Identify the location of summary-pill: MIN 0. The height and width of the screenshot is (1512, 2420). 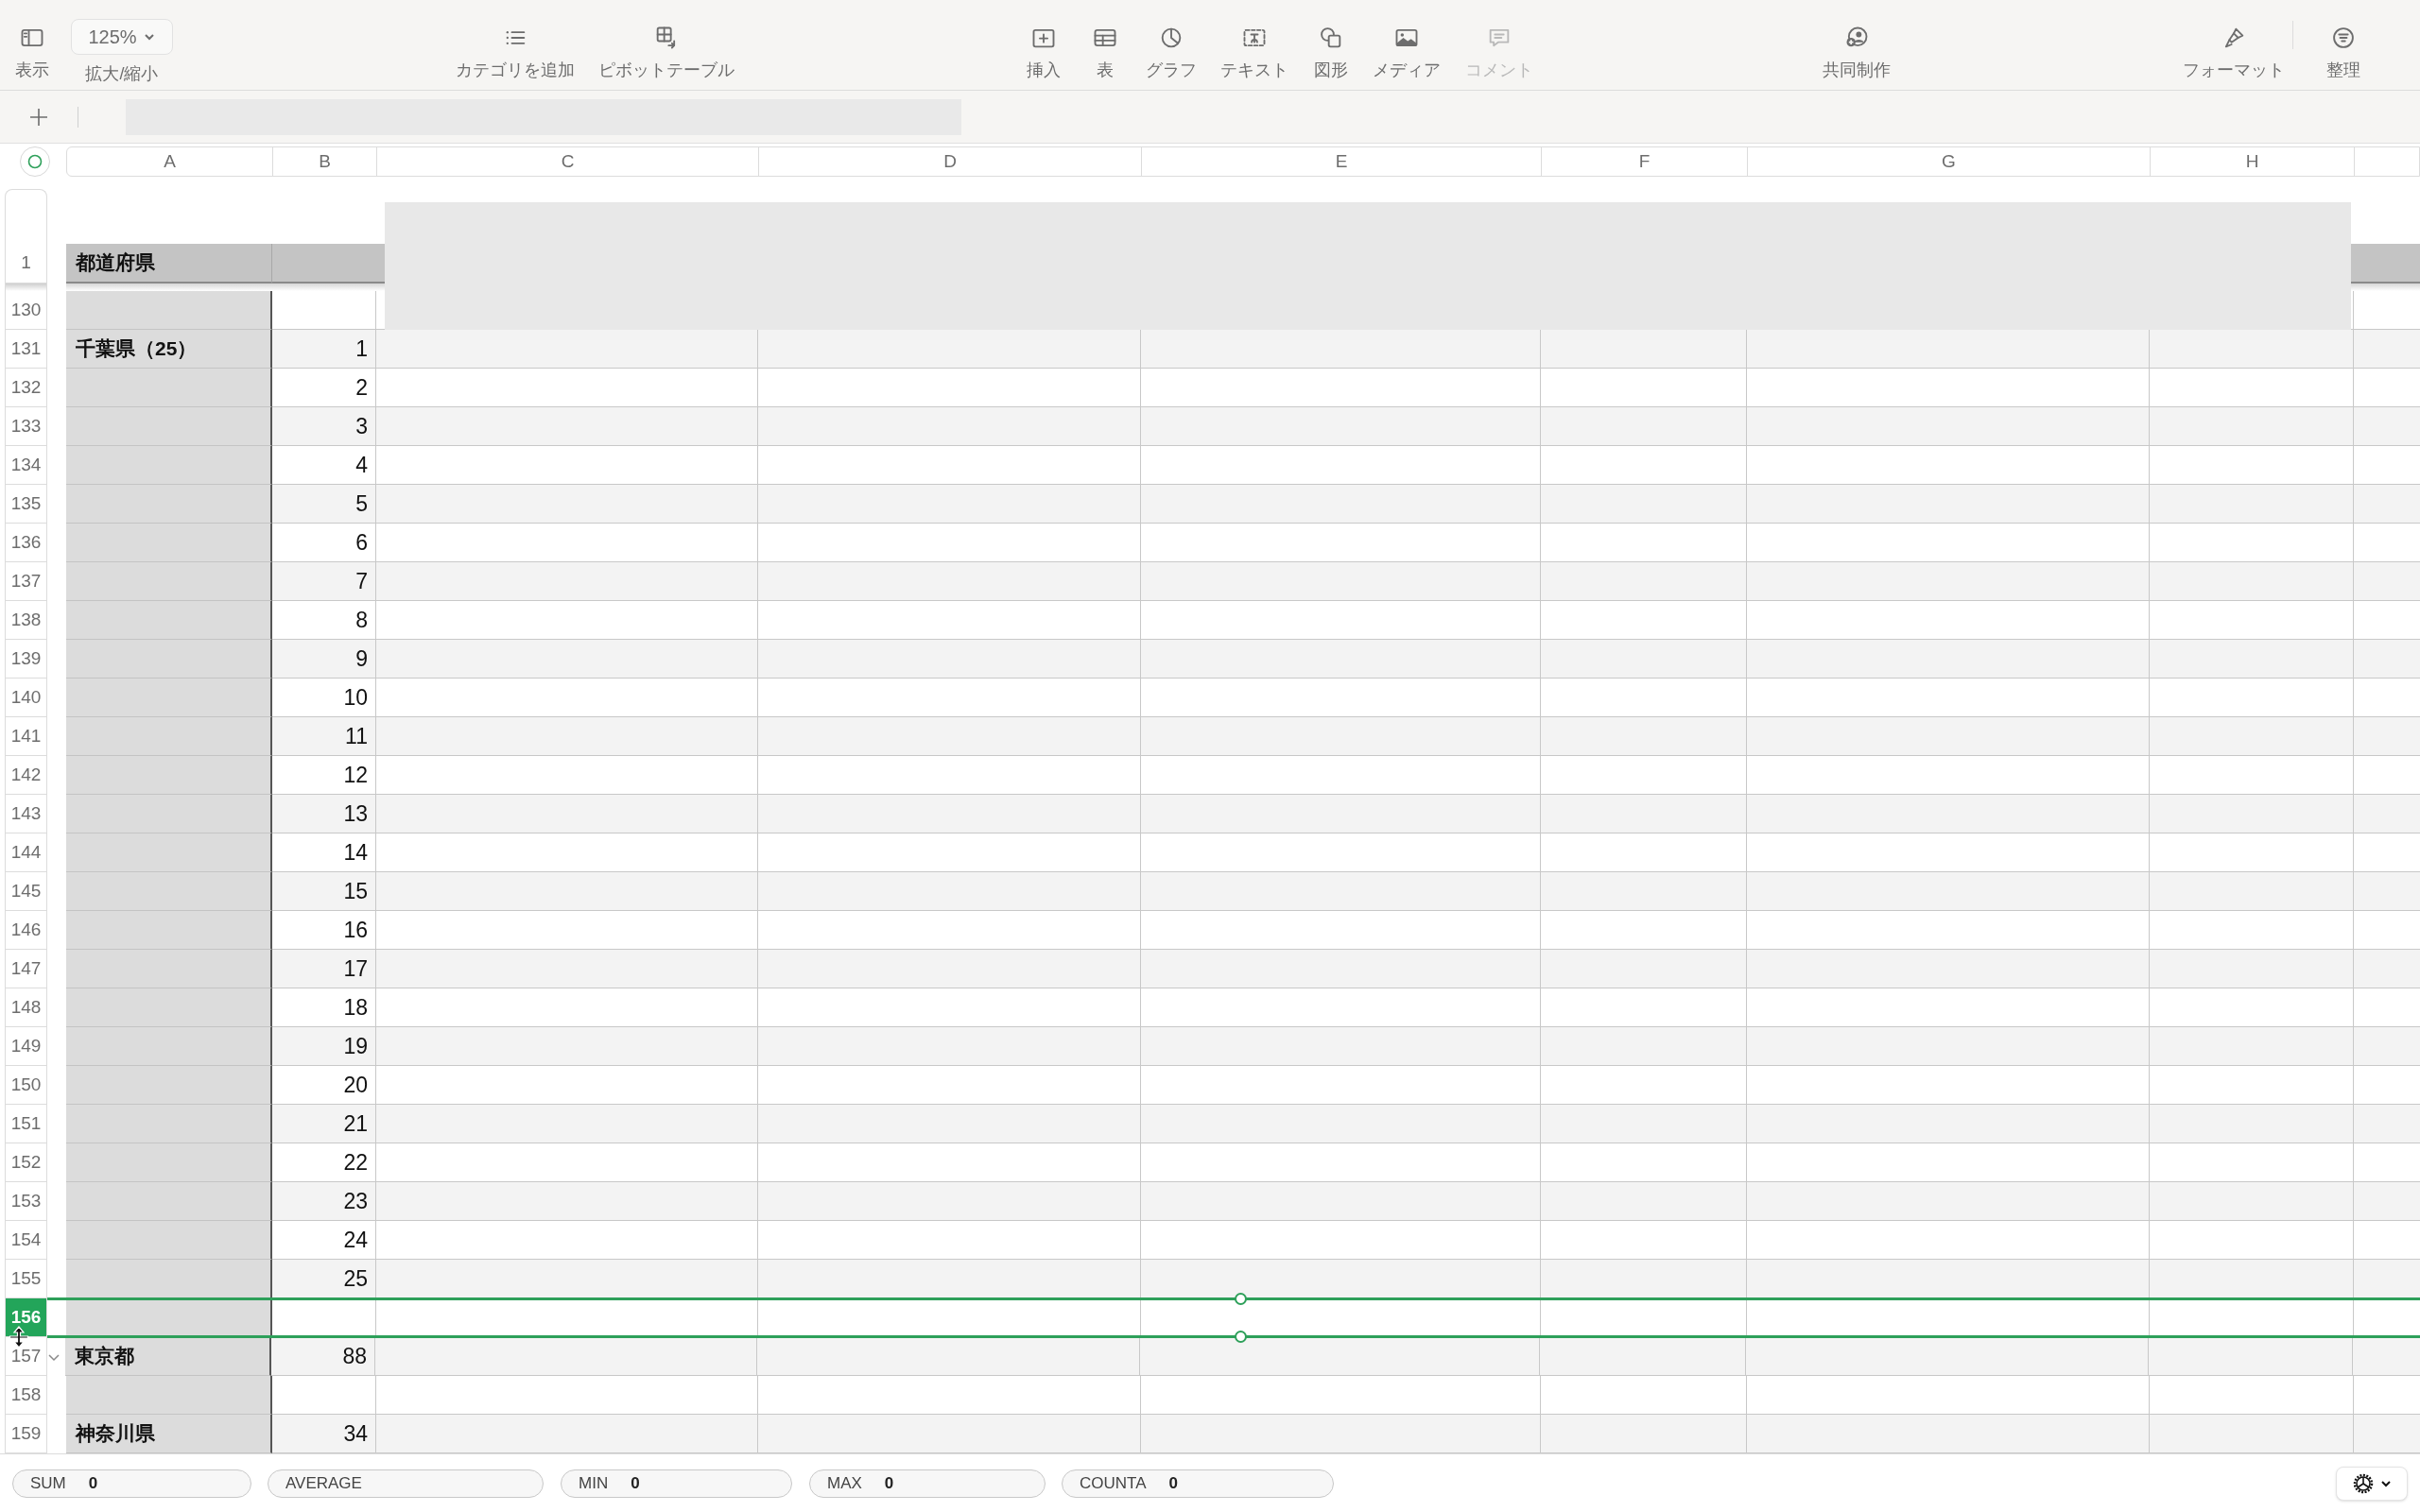
(676, 1483).